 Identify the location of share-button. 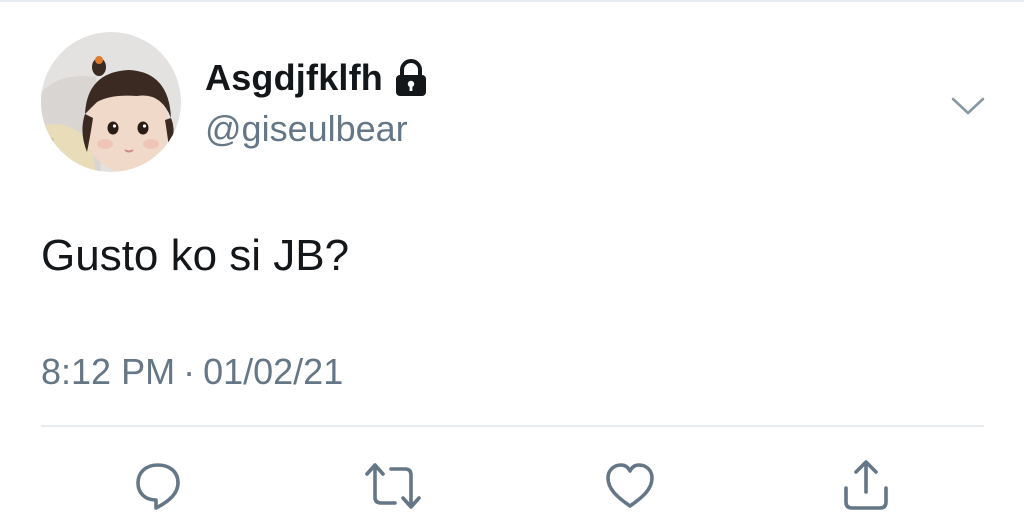
(866, 486).